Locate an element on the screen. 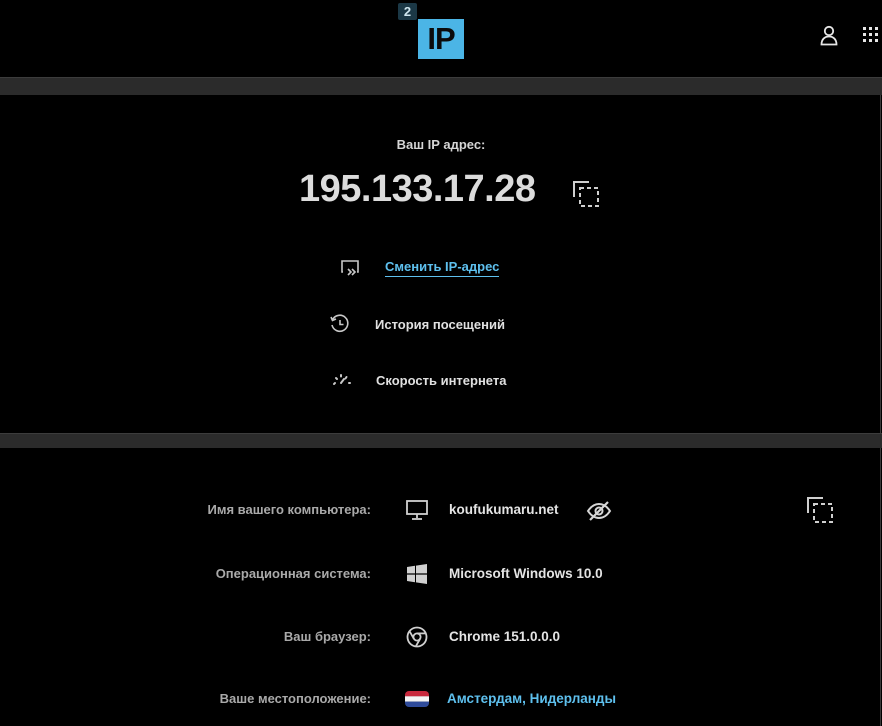 Image resolution: width=882 pixels, height=726 pixels. info-value: koufukumaru.net is located at coordinates (504, 509).